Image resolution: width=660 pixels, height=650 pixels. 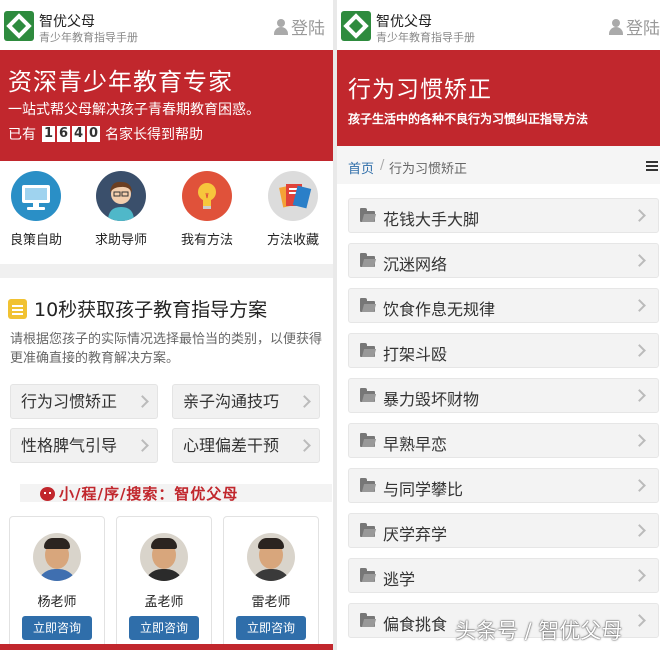 I want to click on category-button: 心理偏差干预, so click(x=246, y=445).